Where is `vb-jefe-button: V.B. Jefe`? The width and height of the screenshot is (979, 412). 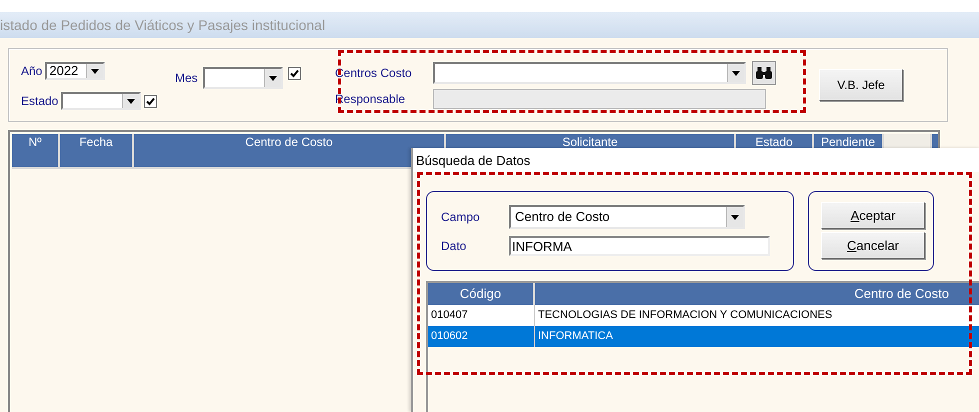 vb-jefe-button: V.B. Jefe is located at coordinates (861, 85).